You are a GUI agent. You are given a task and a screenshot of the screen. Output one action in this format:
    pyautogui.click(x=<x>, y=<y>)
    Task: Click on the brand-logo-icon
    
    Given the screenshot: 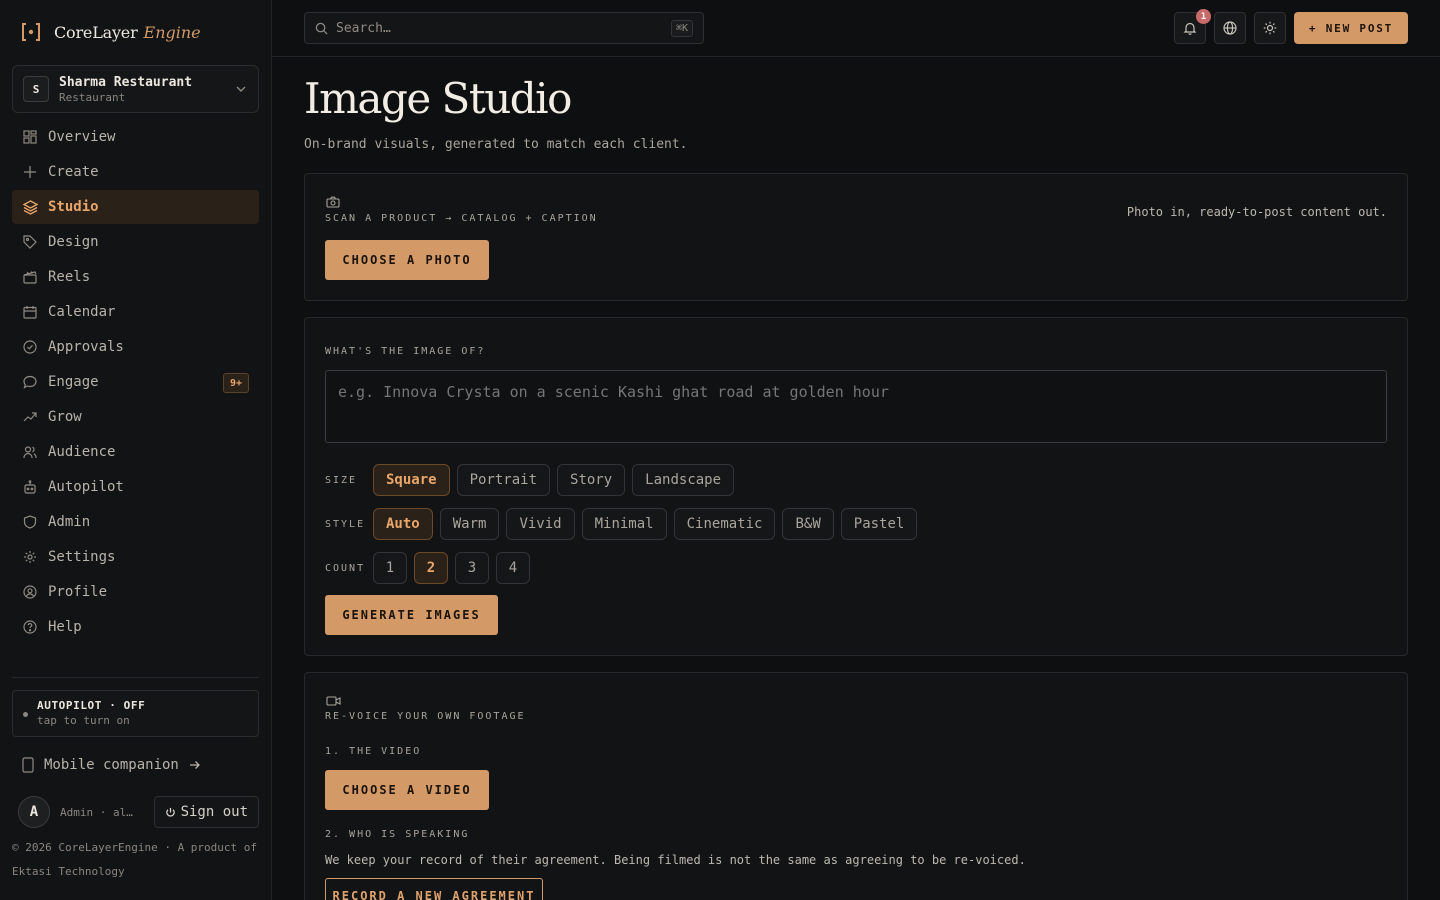 What is the action you would take?
    pyautogui.click(x=31, y=32)
    